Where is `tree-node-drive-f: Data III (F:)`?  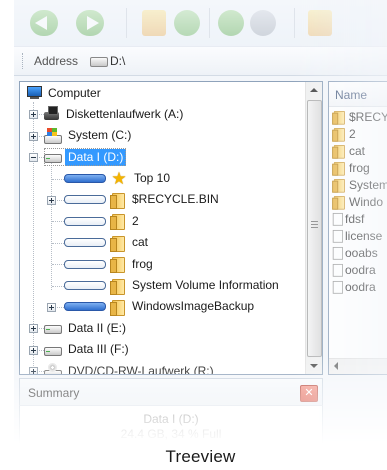
tree-node-drive-f: Data III (F:) is located at coordinates (163, 351).